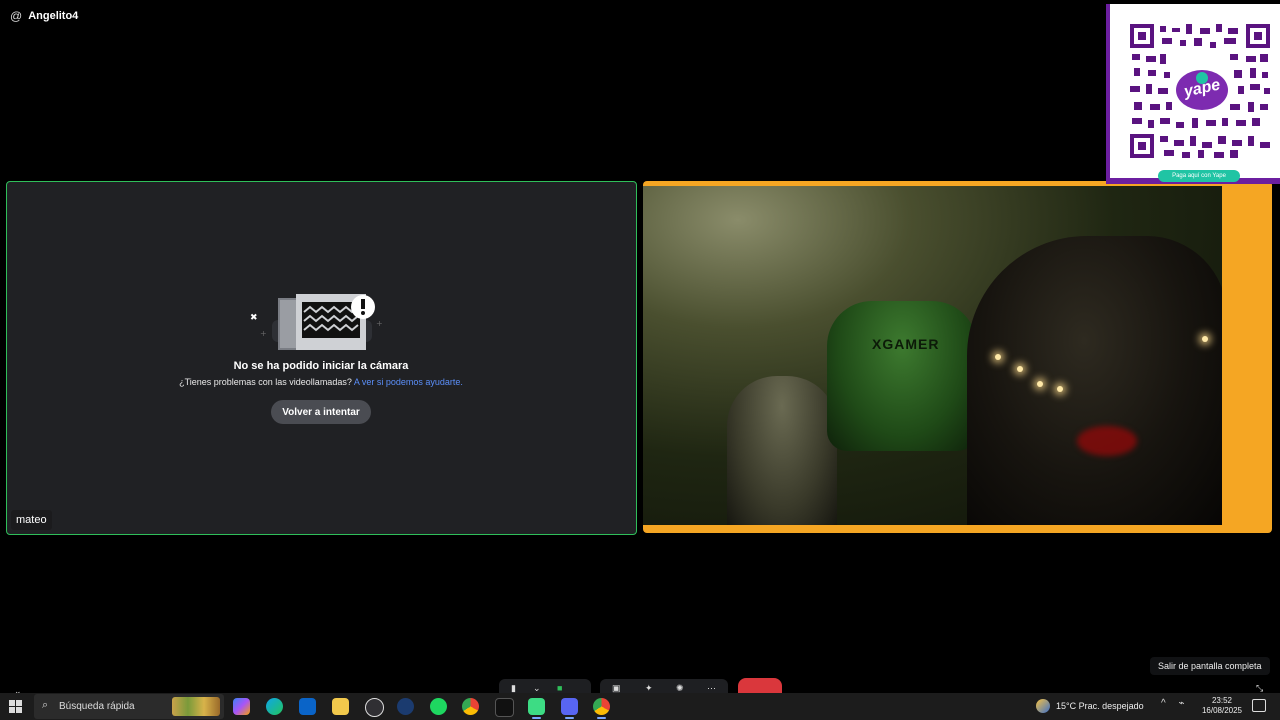 This screenshot has width=1280, height=720. What do you see at coordinates (1043, 706) in the screenshot?
I see `weather-icon` at bounding box center [1043, 706].